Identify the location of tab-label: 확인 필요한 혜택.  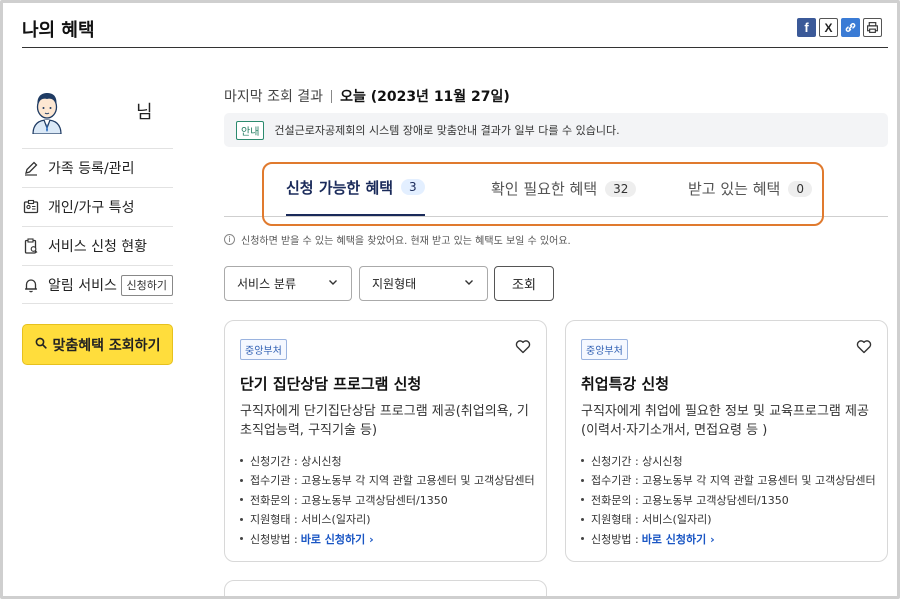
(544, 189).